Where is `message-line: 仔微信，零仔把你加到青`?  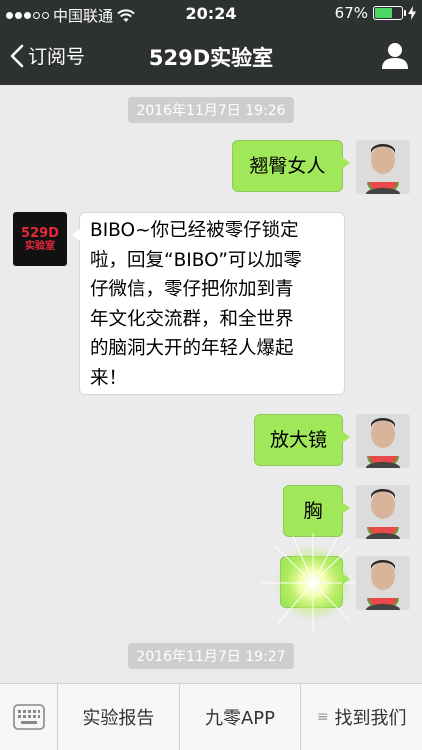 message-line: 仔微信，零仔把你加到青 is located at coordinates (192, 289).